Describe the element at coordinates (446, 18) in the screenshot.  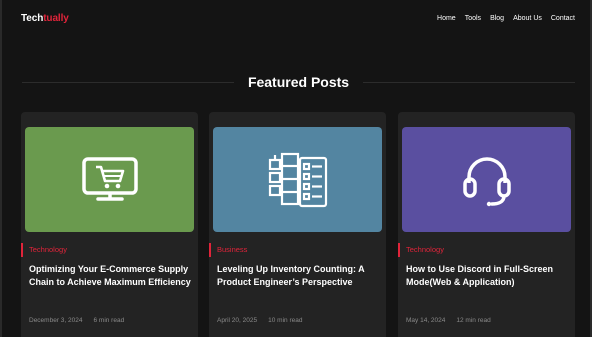
I see `nav-home: Home` at that location.